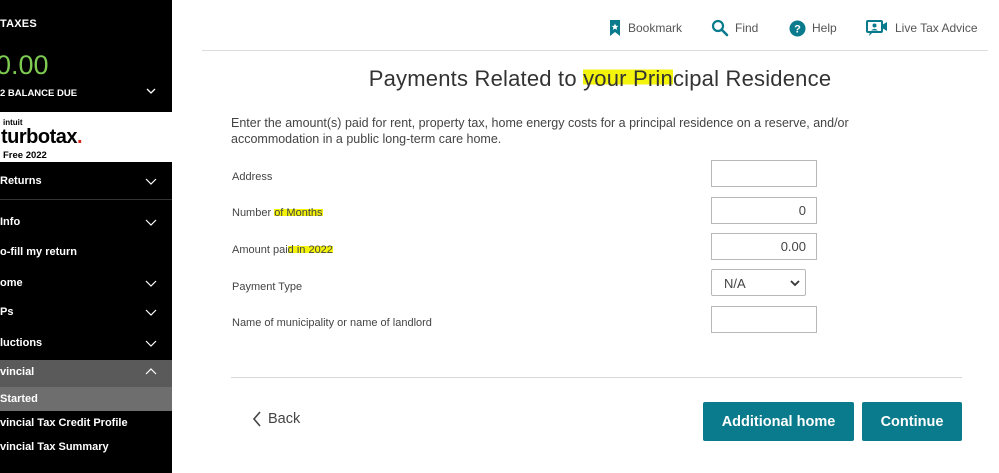 This screenshot has width=999, height=473. I want to click on bookmark-label: Bookmark, so click(655, 28).